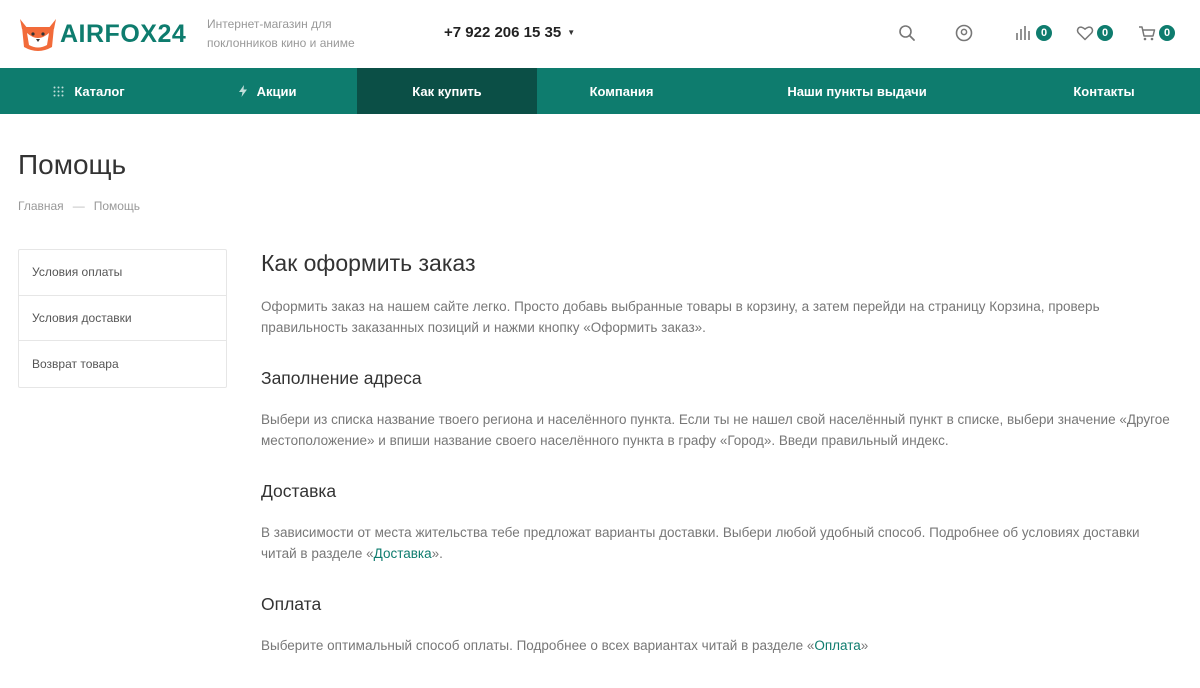 Image resolution: width=1200 pixels, height=688 pixels. Describe the element at coordinates (1085, 33) in the screenshot. I see `heart-icon` at that location.